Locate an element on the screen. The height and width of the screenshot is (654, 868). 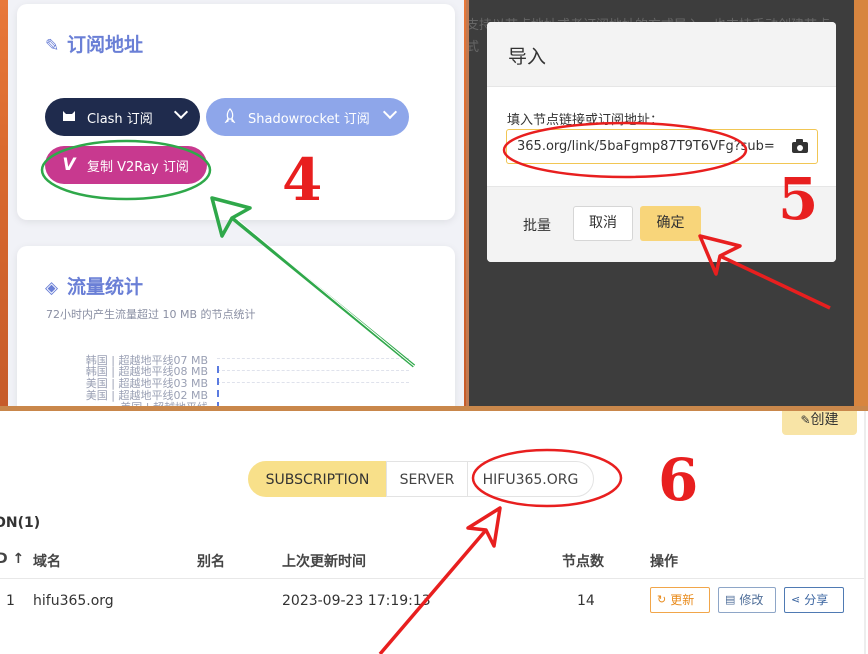
edit-square-icon: ✎ is located at coordinates (805, 420).